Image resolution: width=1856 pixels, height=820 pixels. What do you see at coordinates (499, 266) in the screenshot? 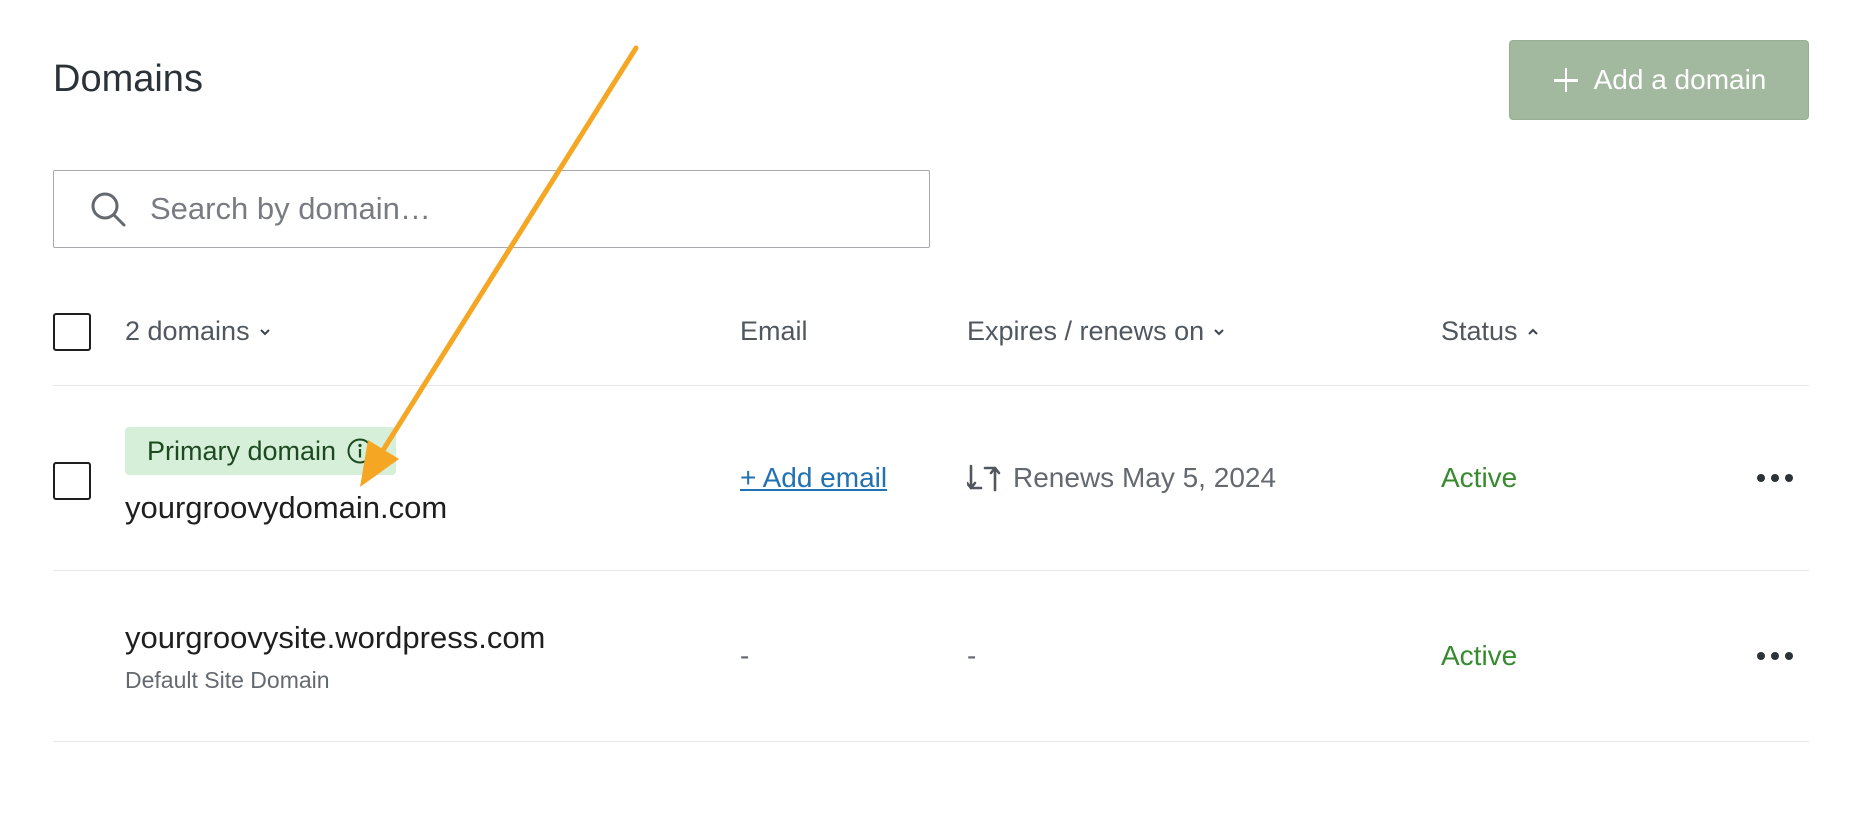
I see `annotation-arrow` at bounding box center [499, 266].